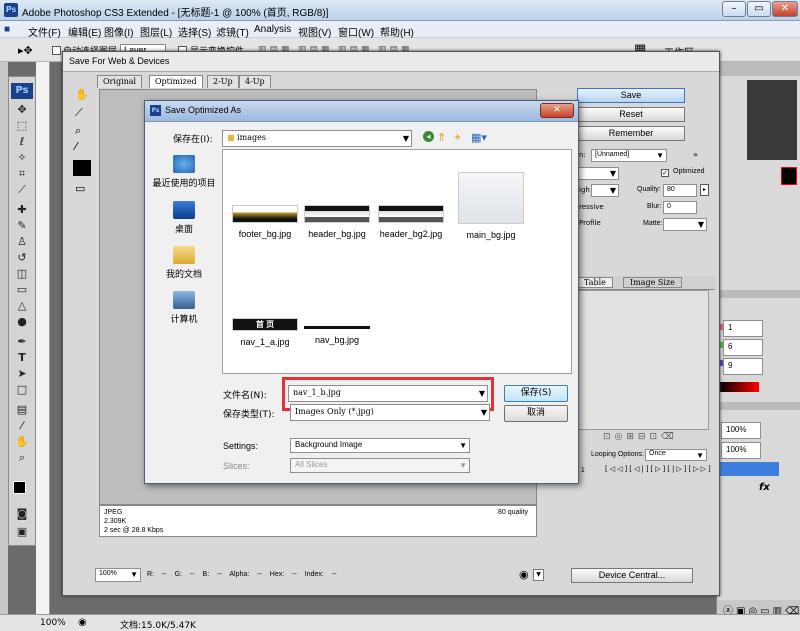  What do you see at coordinates (741, 450) in the screenshot?
I see `fill-field: 100%` at bounding box center [741, 450].